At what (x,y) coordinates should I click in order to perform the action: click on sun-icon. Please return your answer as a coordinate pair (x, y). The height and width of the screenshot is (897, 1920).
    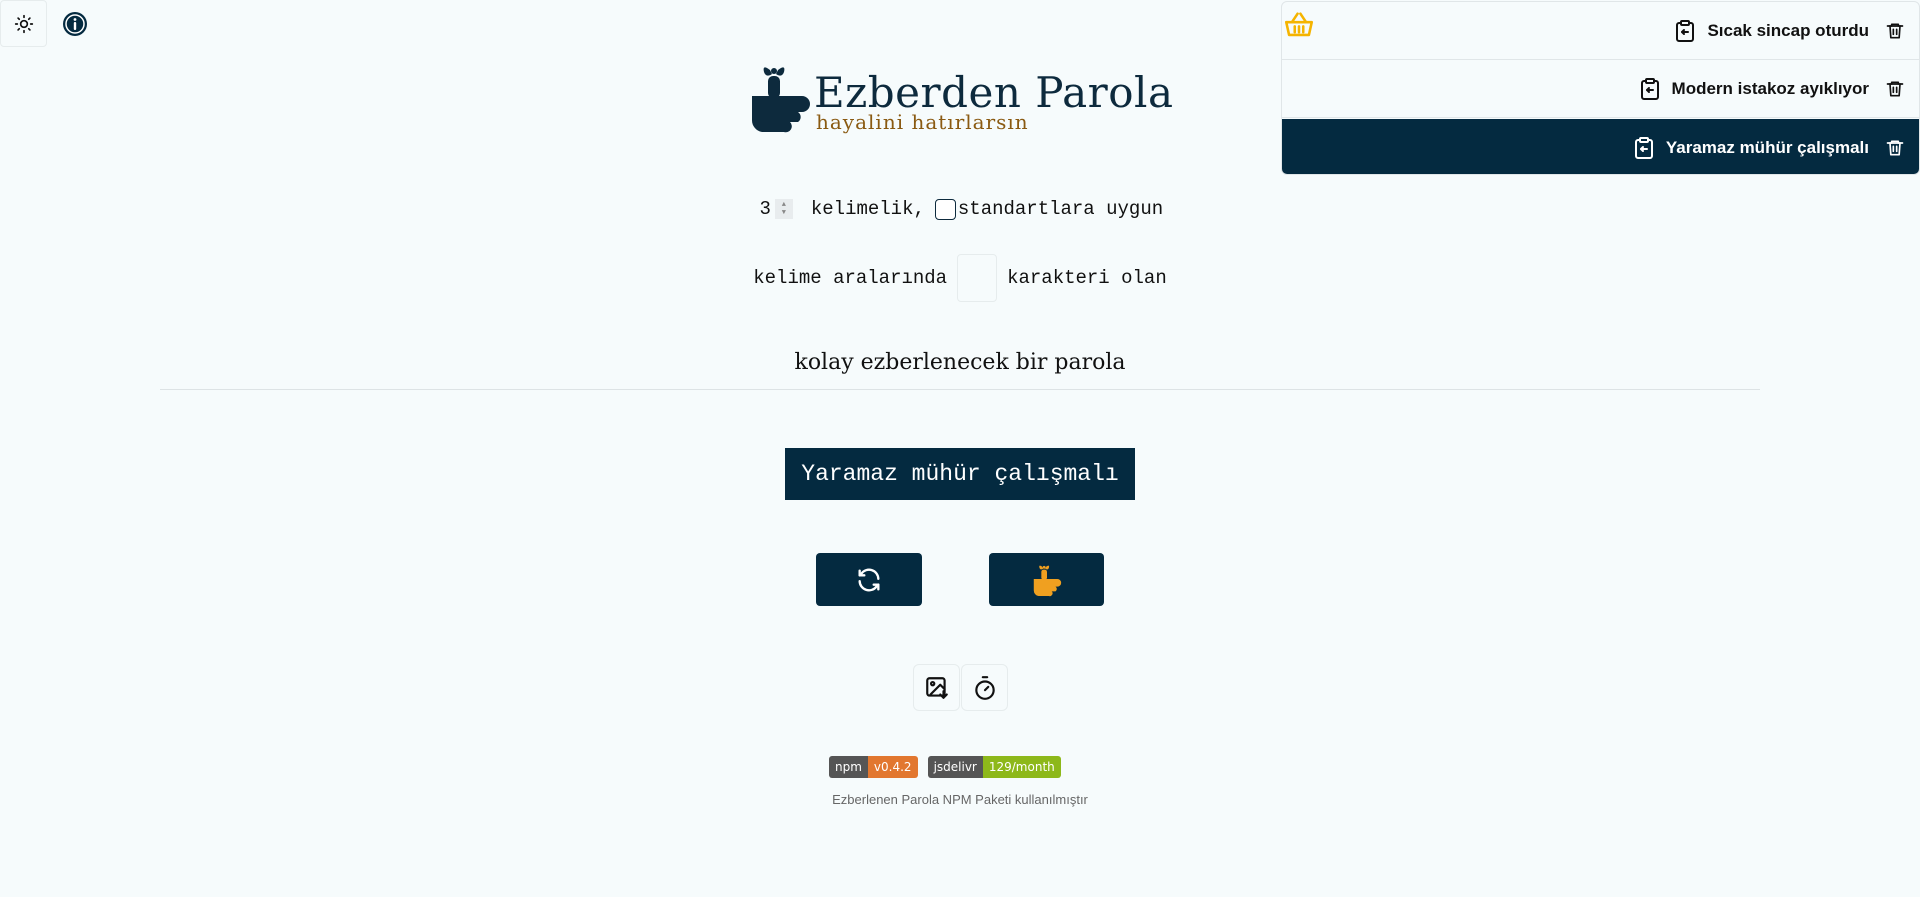
    Looking at the image, I should click on (23, 23).